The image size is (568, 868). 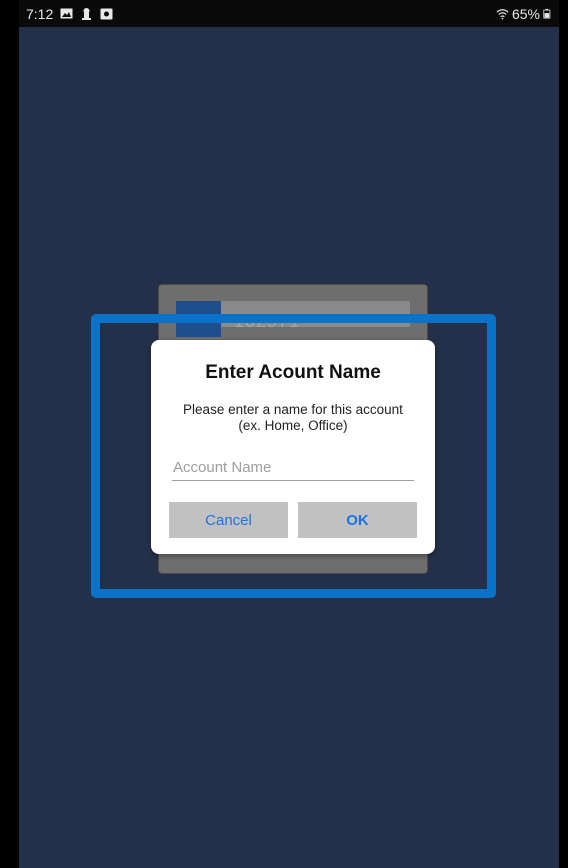 What do you see at coordinates (293, 372) in the screenshot?
I see `dialog-title: Enter Acount Name` at bounding box center [293, 372].